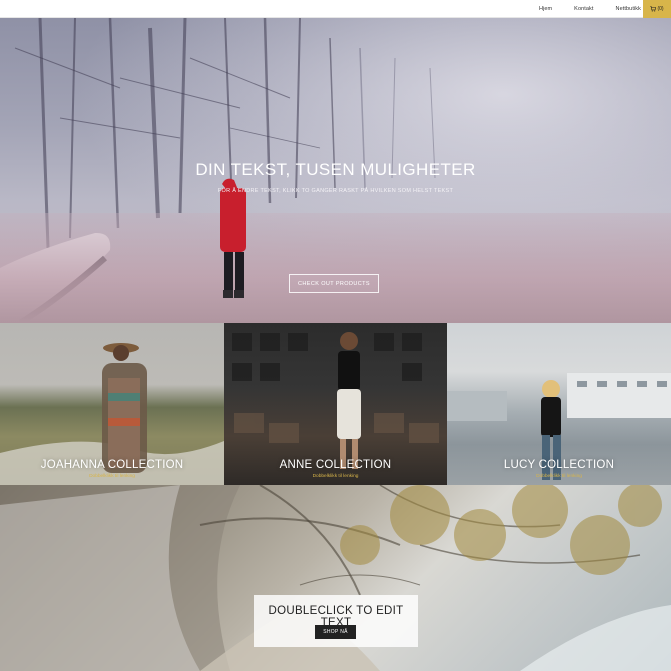 This screenshot has width=671, height=671. Describe the element at coordinates (335, 465) in the screenshot. I see `collection-title: ANNE COLLECTION` at that location.